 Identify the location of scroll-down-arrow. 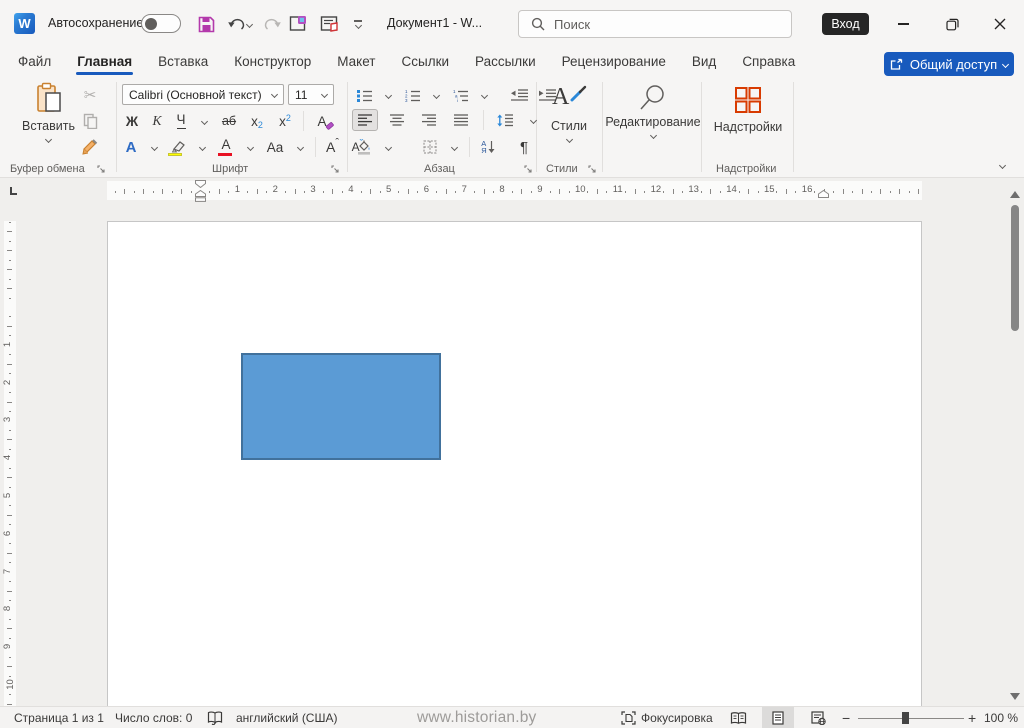
(1015, 696).